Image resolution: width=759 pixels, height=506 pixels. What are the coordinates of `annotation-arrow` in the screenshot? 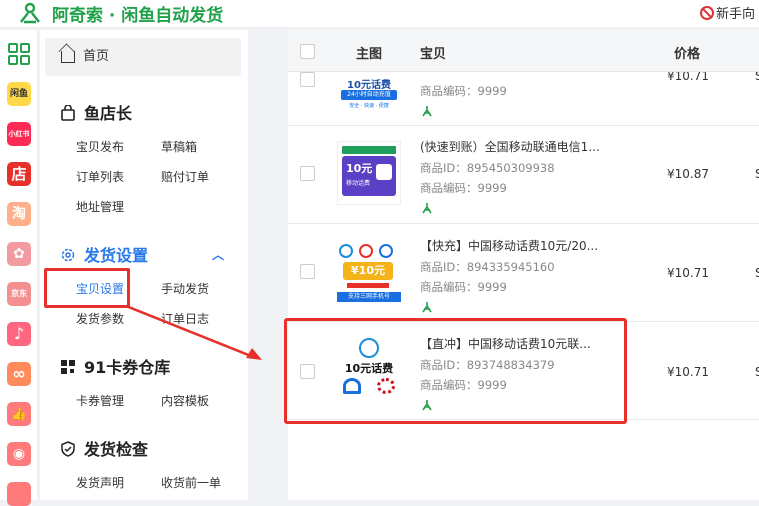 It's located at (193, 332).